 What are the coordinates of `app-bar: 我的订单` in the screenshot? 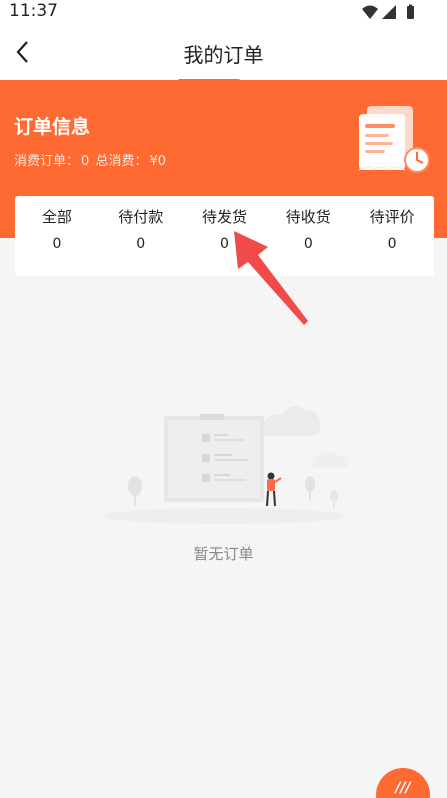 It's located at (223, 52).